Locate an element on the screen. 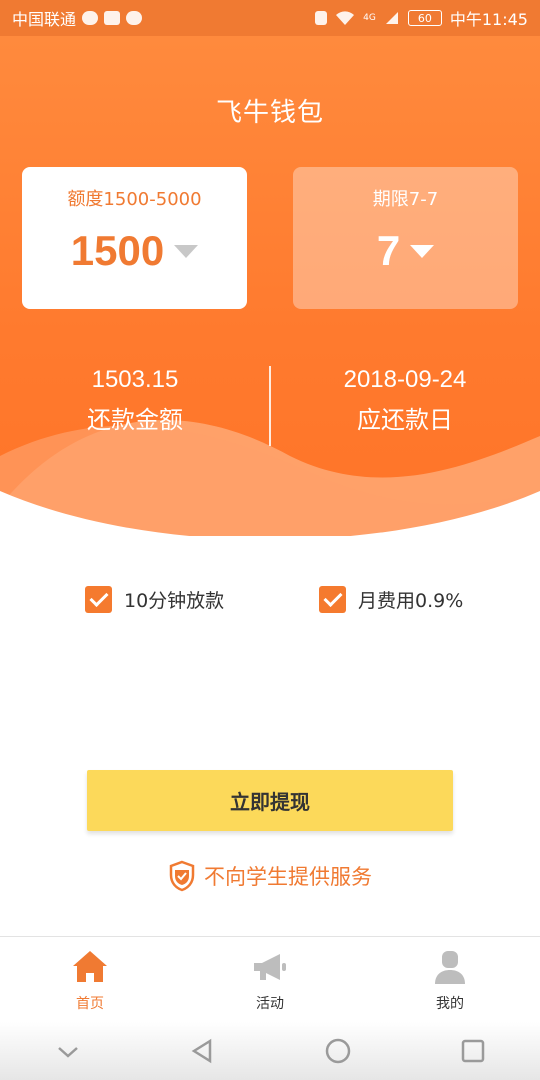 The height and width of the screenshot is (1080, 540). wechat-notification-icon is located at coordinates (134, 18).